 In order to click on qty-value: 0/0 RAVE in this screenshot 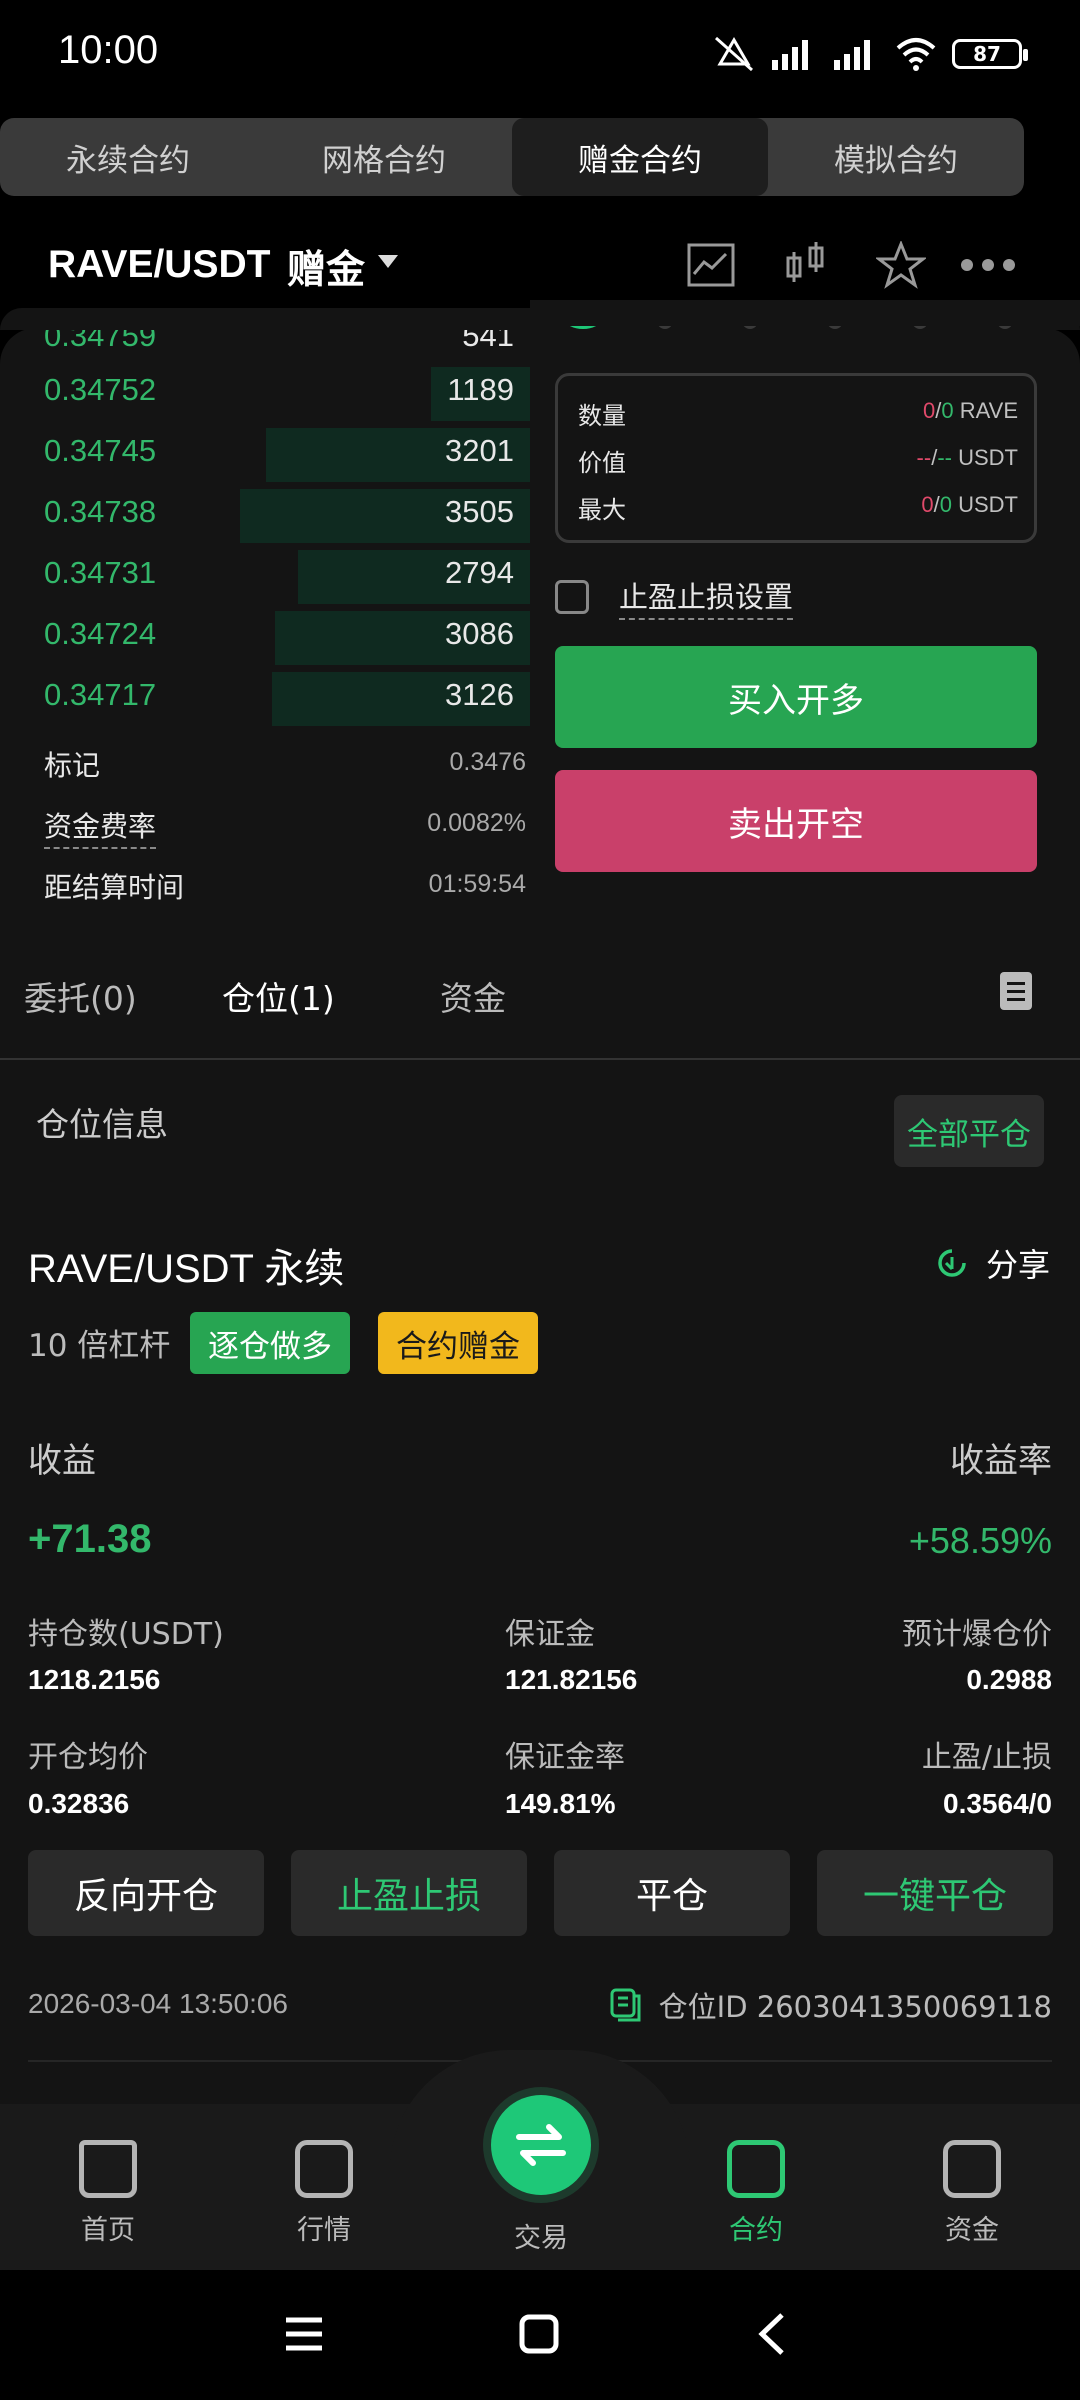, I will do `click(970, 410)`.